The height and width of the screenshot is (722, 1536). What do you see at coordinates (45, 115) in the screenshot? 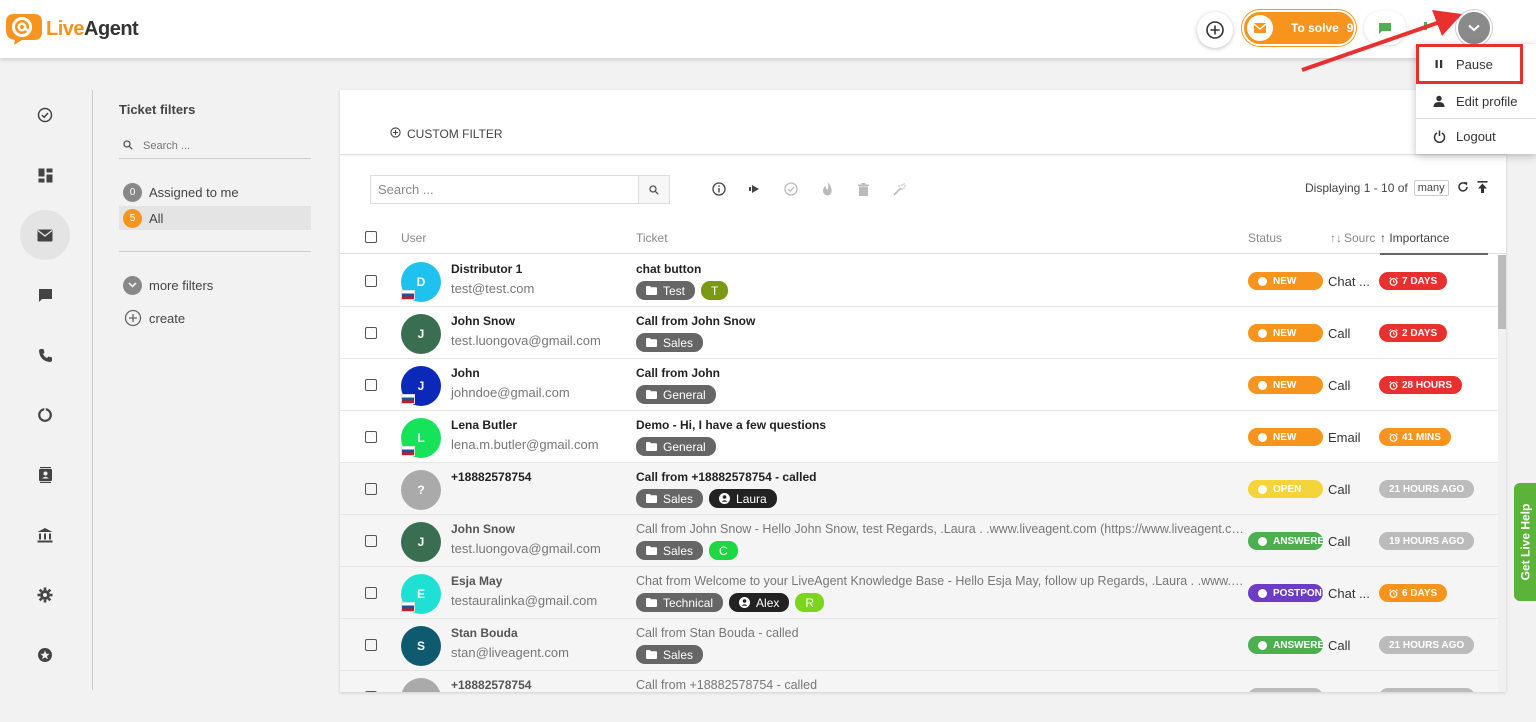
I see `nav-dashboard-check` at bounding box center [45, 115].